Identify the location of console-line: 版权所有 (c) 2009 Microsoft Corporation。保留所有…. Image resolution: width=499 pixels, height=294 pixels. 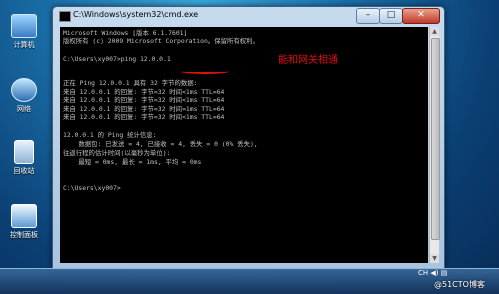
(161, 41).